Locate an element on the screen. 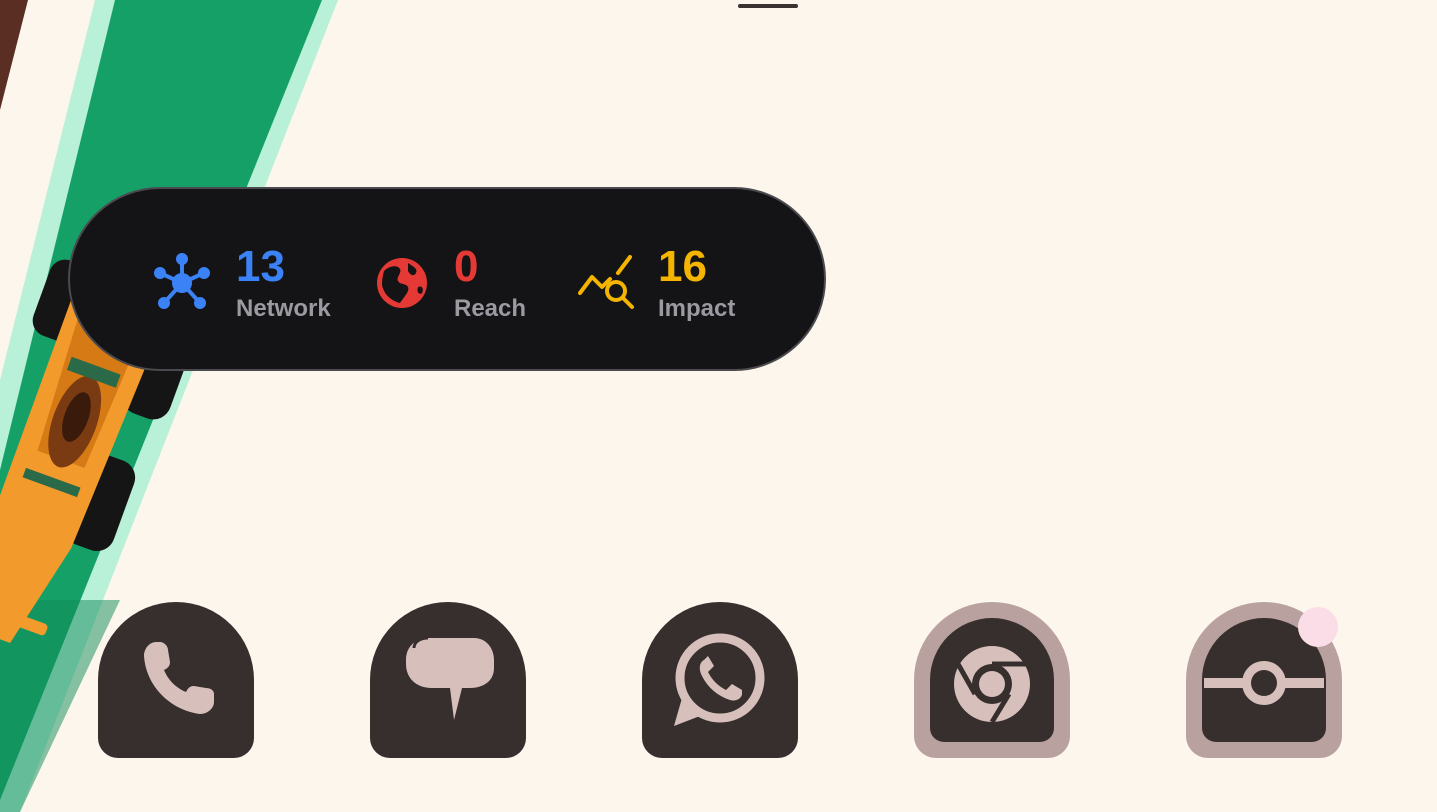  stat-network: 13 Network is located at coordinates (245, 281).